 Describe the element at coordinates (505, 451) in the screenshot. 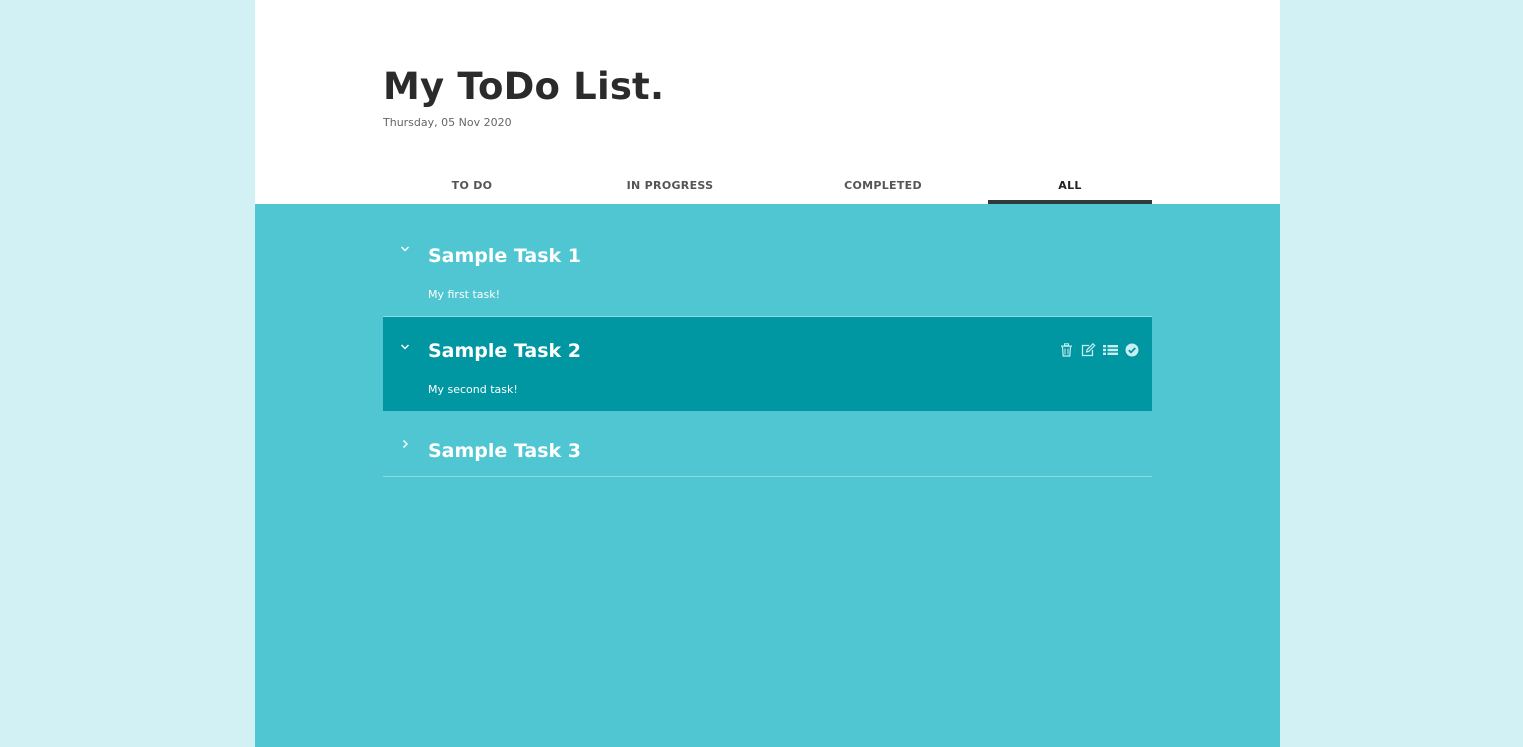

I see `task-title: Sample Task 3` at that location.